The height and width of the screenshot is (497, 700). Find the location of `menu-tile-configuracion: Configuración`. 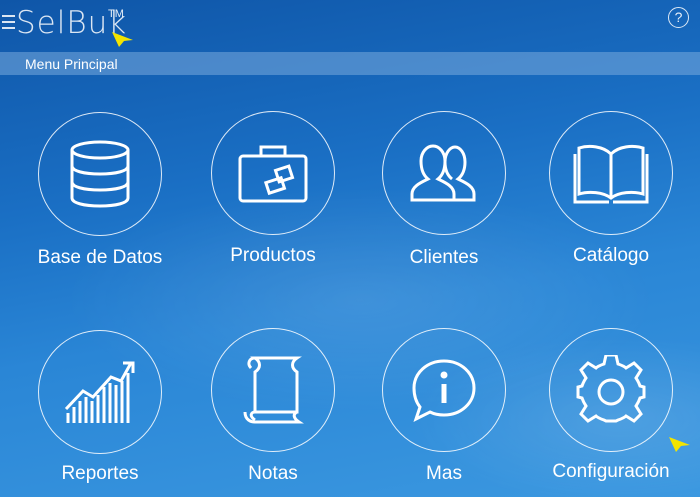

menu-tile-configuracion: Configuración is located at coordinates (611, 405).